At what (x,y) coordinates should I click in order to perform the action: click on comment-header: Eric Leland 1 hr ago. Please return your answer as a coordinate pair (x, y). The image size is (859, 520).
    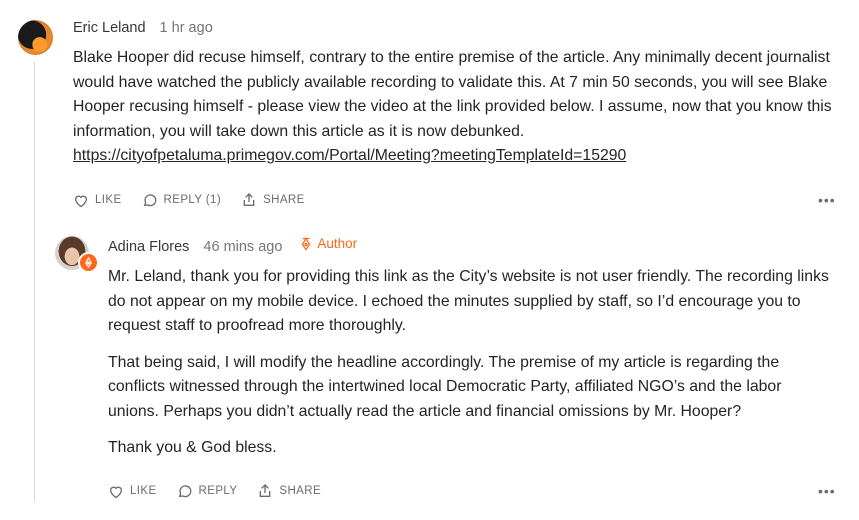
    Looking at the image, I should click on (143, 28).